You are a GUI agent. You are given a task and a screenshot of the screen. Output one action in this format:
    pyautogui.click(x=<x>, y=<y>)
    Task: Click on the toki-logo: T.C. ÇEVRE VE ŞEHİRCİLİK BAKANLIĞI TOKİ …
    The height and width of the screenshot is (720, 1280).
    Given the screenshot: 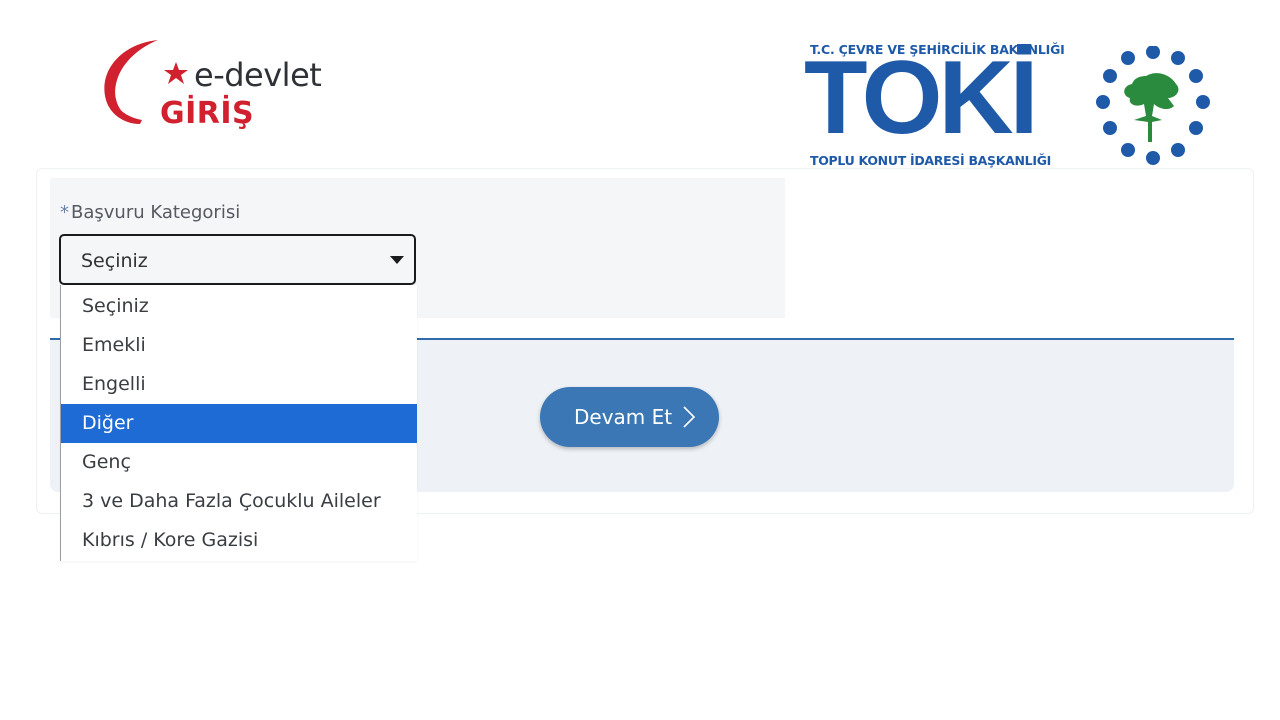 What is the action you would take?
    pyautogui.click(x=1016, y=106)
    